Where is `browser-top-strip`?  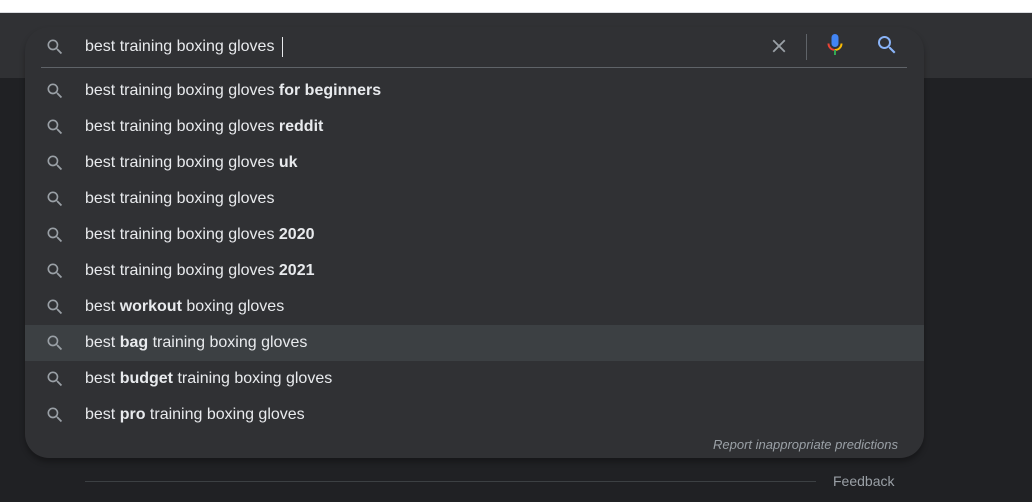
browser-top-strip is located at coordinates (516, 6).